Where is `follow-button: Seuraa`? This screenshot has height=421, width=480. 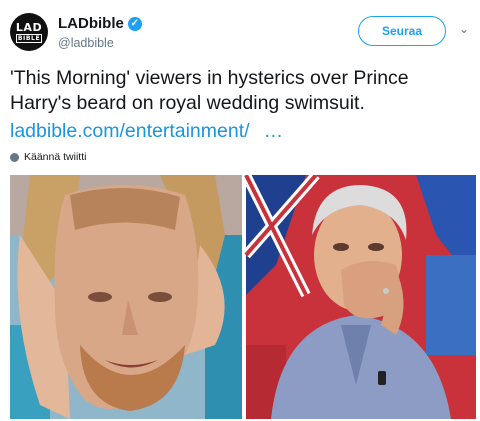 follow-button: Seuraa is located at coordinates (402, 31).